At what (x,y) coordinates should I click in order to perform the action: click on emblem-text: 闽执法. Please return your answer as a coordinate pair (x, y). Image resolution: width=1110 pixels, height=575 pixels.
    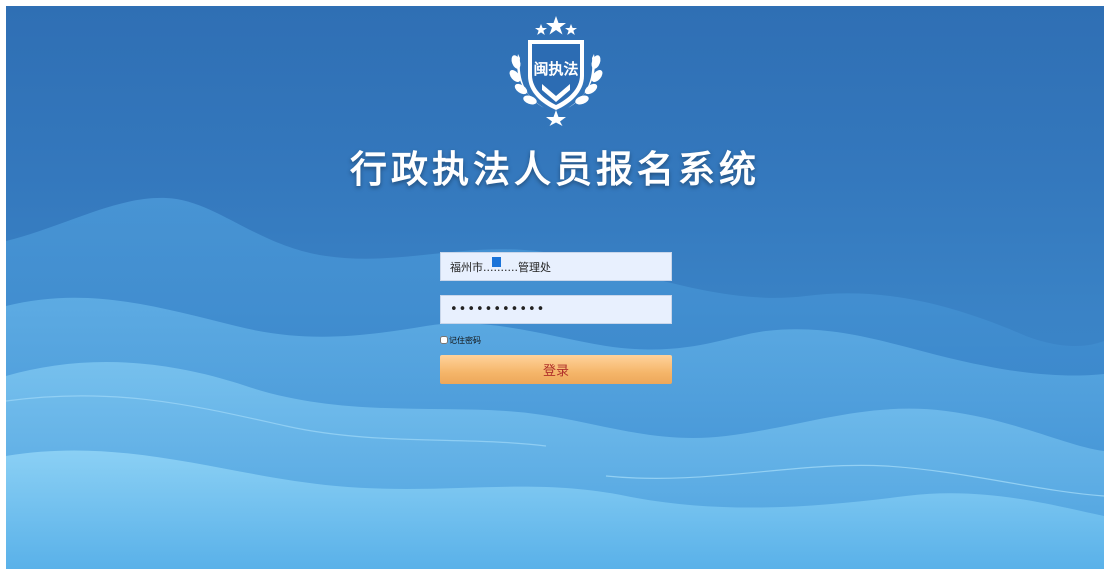
    Looking at the image, I should click on (555, 69).